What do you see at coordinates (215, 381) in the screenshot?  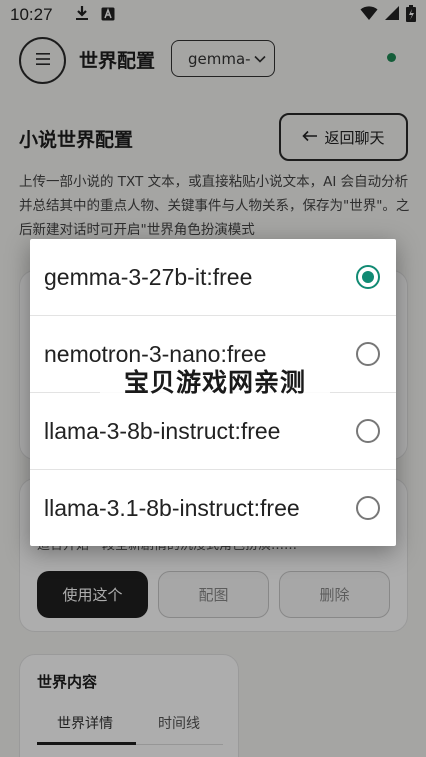 I see `watermark: 宝贝游戏网亲测` at bounding box center [215, 381].